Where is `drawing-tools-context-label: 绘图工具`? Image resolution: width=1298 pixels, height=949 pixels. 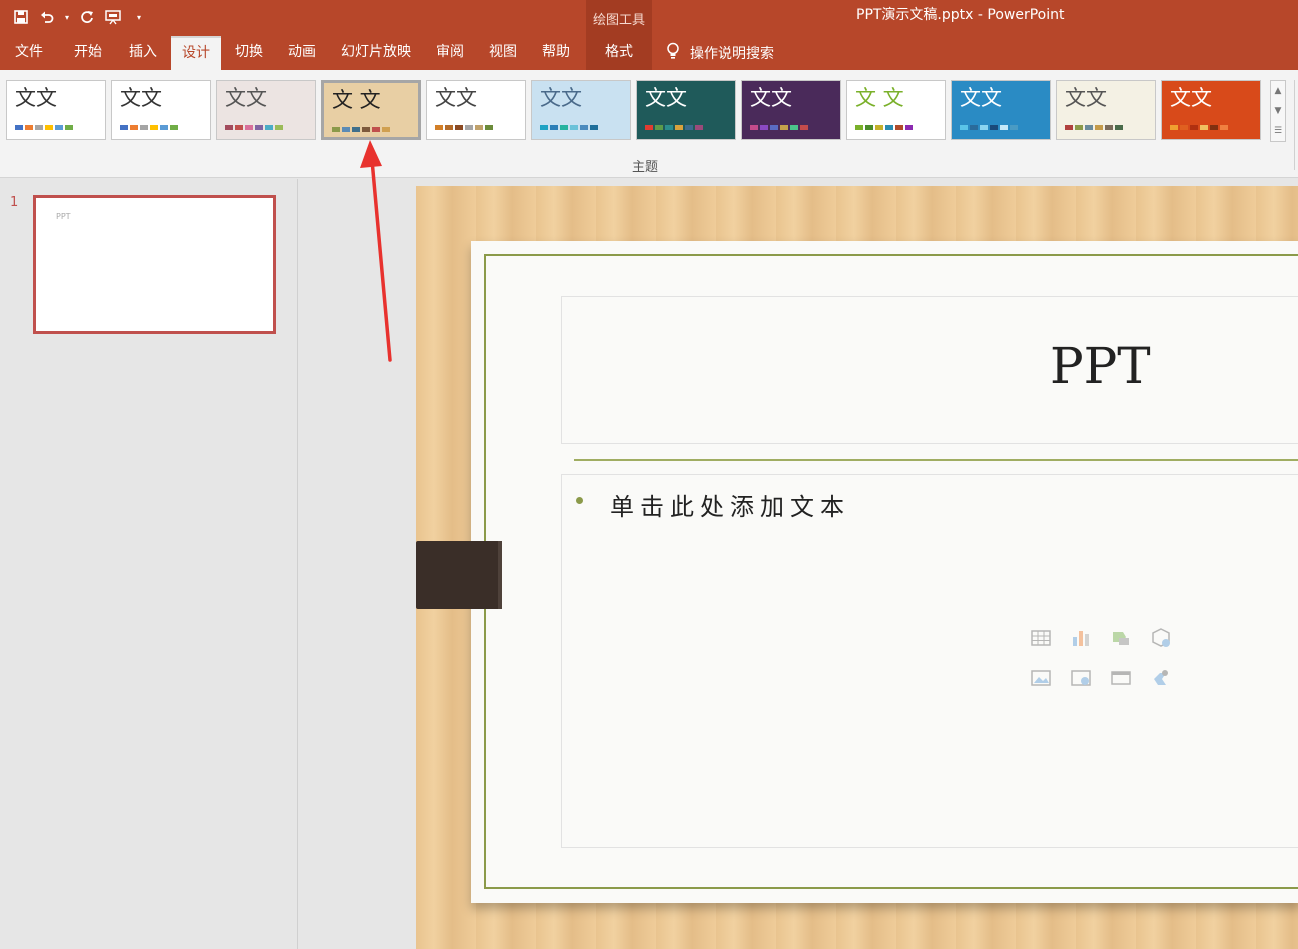 drawing-tools-context-label: 绘图工具 is located at coordinates (619, 18).